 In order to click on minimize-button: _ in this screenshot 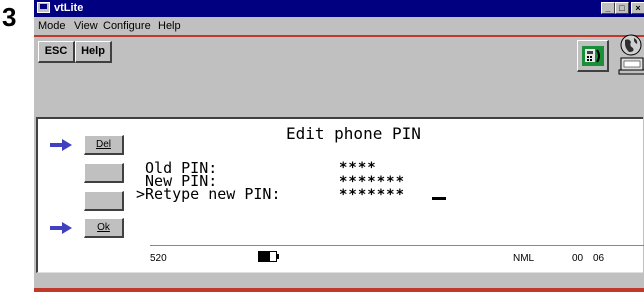, I will do `click(608, 8)`.